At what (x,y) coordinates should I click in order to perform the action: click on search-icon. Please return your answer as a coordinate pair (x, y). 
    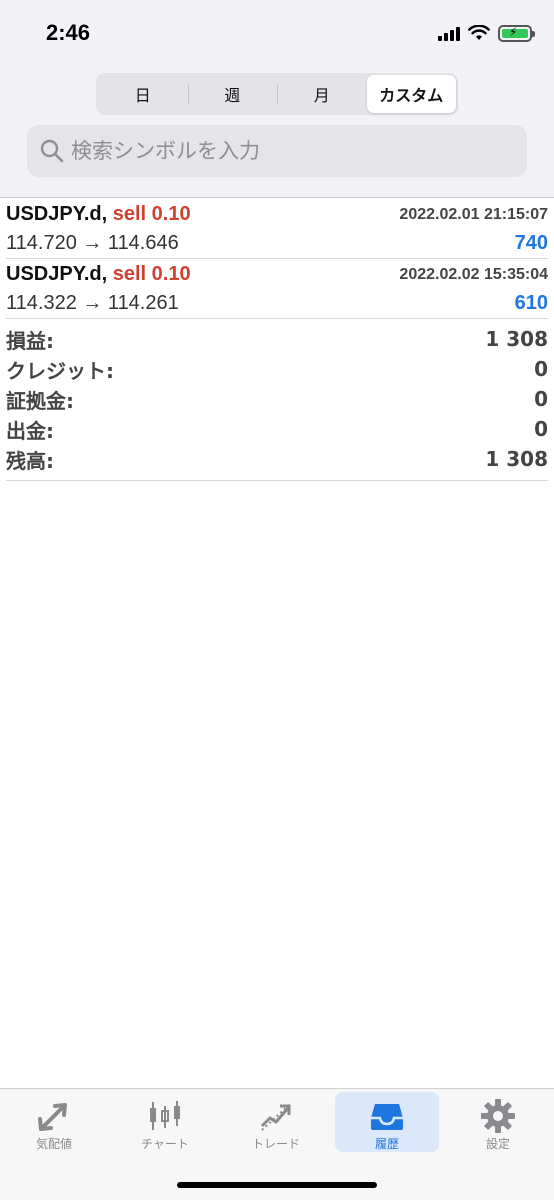
    Looking at the image, I should click on (52, 151).